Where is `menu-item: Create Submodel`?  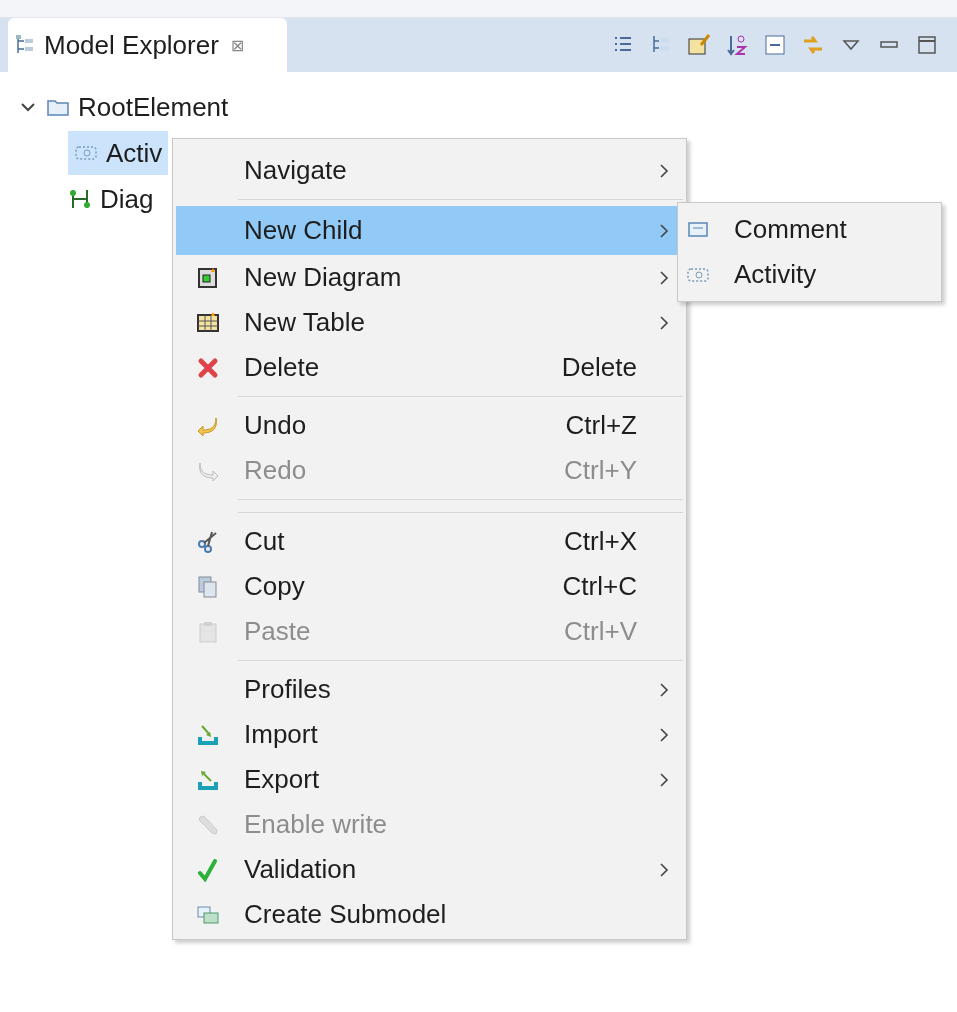
menu-item: Create Submodel is located at coordinates (429, 914).